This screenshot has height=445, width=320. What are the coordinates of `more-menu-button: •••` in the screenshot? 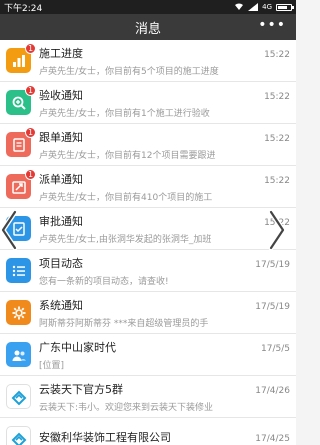 It's located at (272, 25).